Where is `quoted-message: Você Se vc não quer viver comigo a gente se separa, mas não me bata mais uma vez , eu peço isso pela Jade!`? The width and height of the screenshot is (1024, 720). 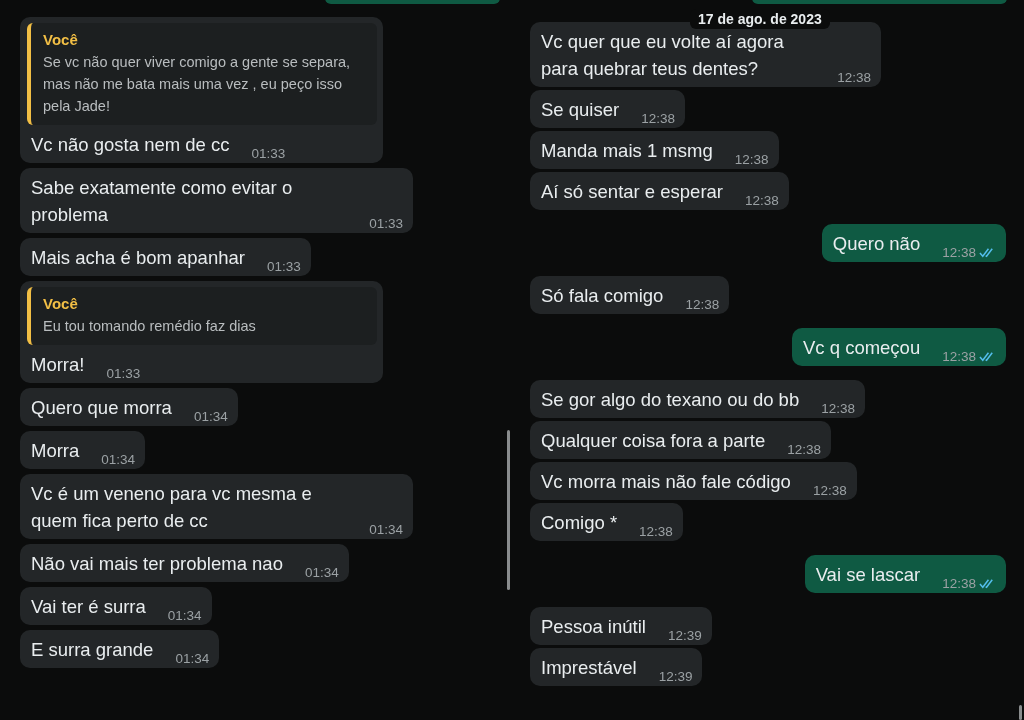
quoted-message: Você Se vc não quer viver comigo a gente se separa, mas não me bata mais uma vez , eu peço isso pela Jade! is located at coordinates (202, 74).